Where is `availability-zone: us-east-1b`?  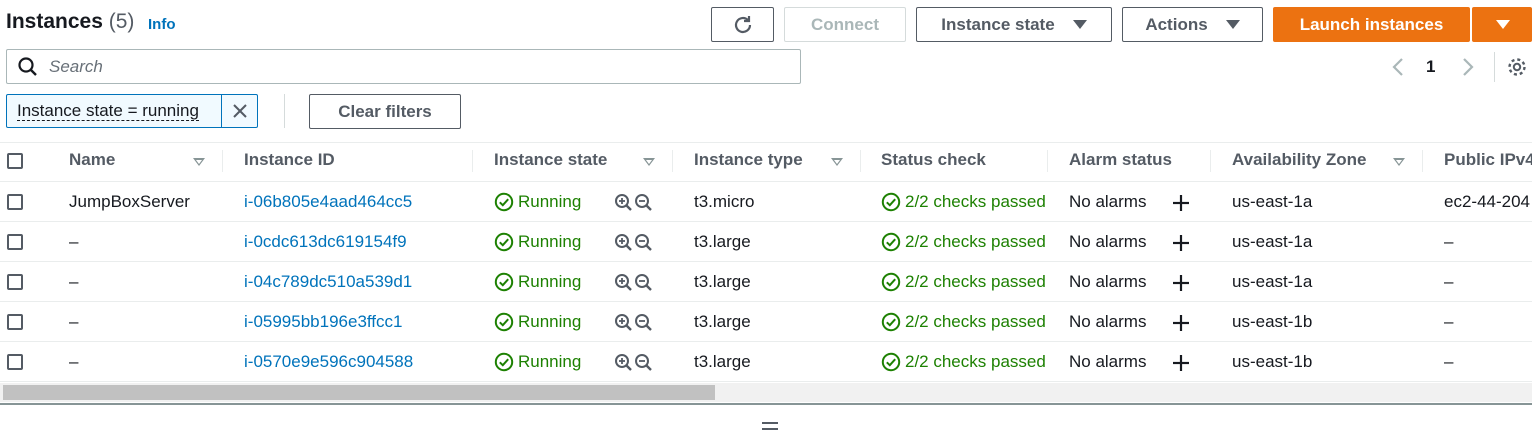
availability-zone: us-east-1b is located at coordinates (1272, 361).